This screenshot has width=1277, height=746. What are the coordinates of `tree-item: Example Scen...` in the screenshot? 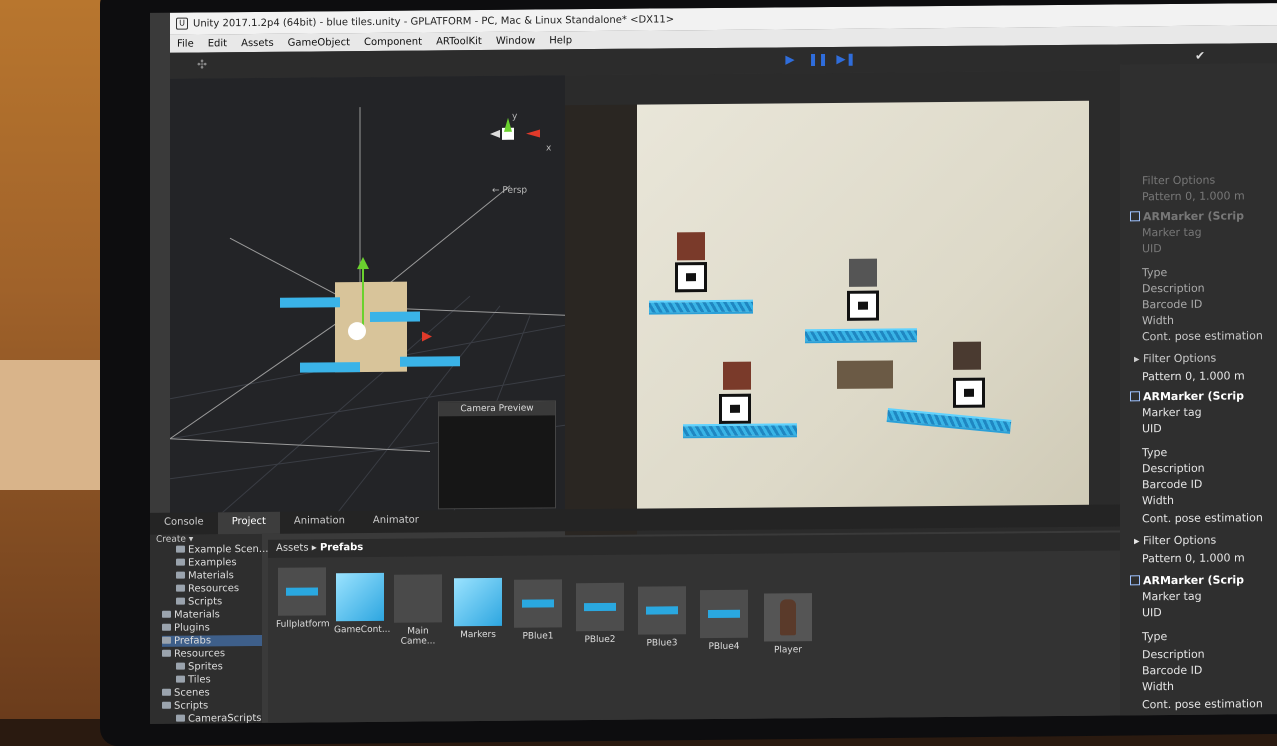 It's located at (222, 550).